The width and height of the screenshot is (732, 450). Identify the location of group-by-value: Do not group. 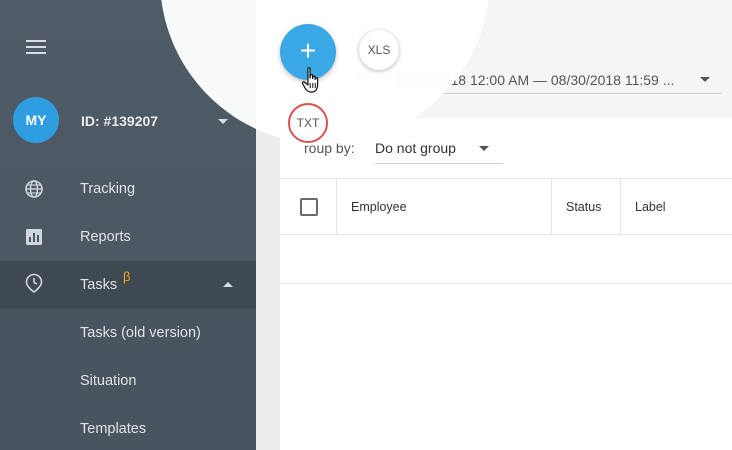
(415, 148).